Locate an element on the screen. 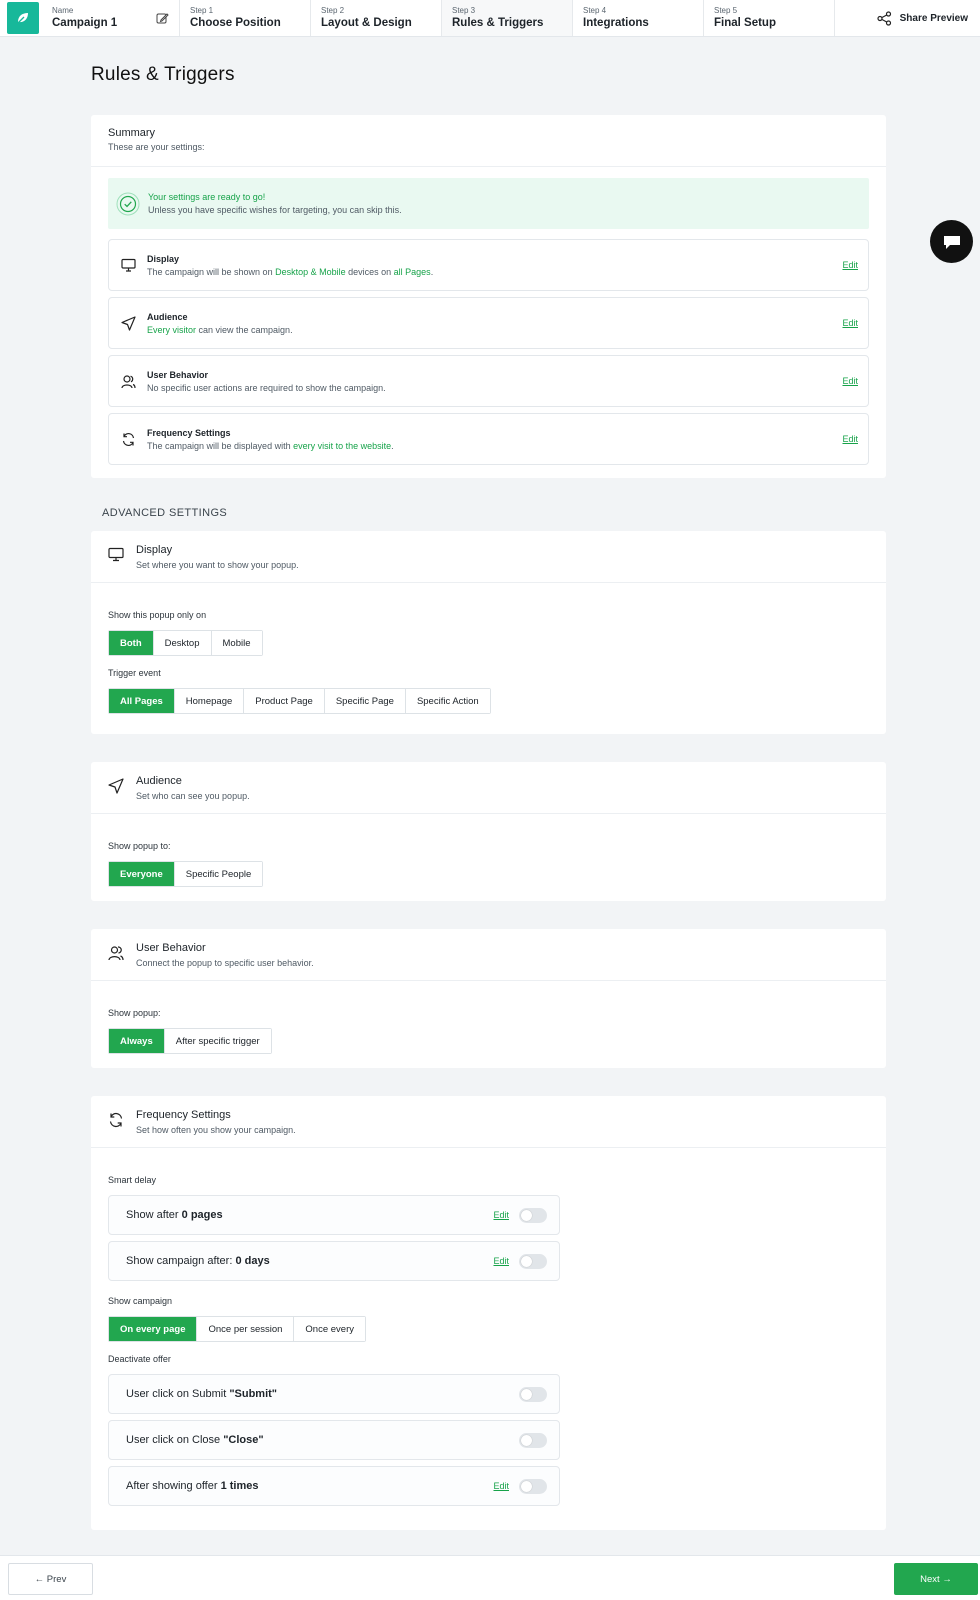  step-label: Choose Position is located at coordinates (235, 23).